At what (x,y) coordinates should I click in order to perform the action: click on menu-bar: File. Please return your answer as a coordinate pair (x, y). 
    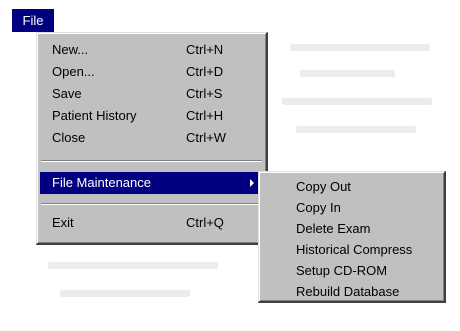
    Looking at the image, I should click on (230, 16).